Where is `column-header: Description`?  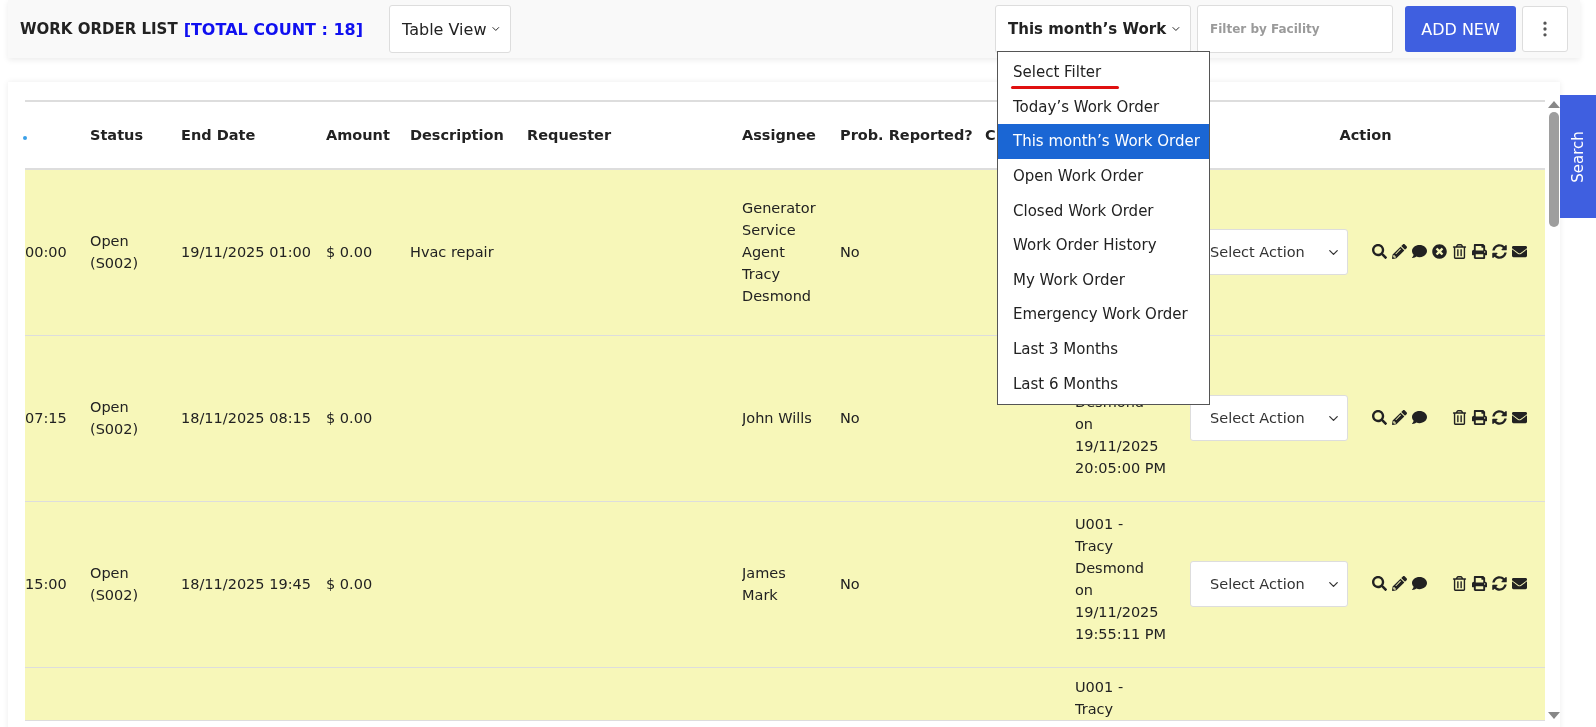
column-header: Description is located at coordinates (457, 135).